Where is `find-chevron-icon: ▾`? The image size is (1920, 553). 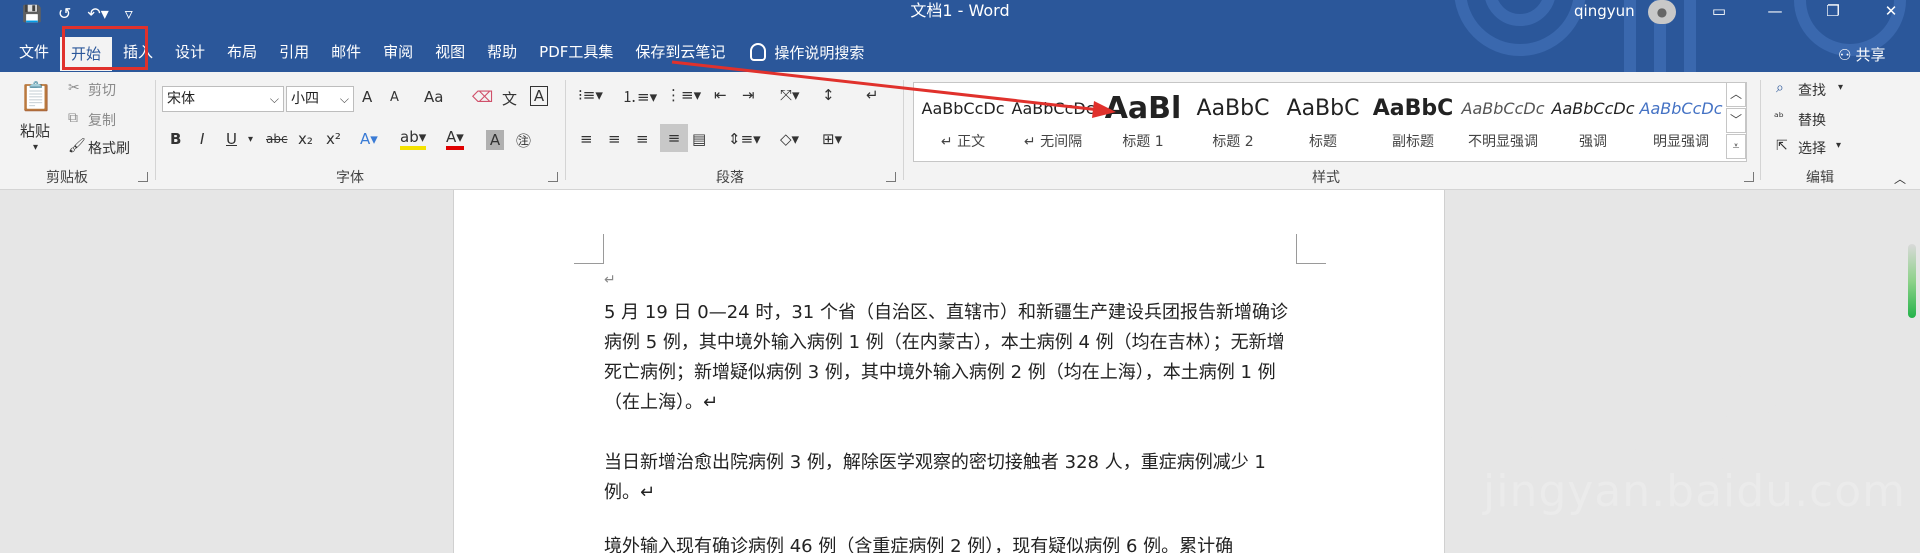
find-chevron-icon: ▾ is located at coordinates (1840, 87).